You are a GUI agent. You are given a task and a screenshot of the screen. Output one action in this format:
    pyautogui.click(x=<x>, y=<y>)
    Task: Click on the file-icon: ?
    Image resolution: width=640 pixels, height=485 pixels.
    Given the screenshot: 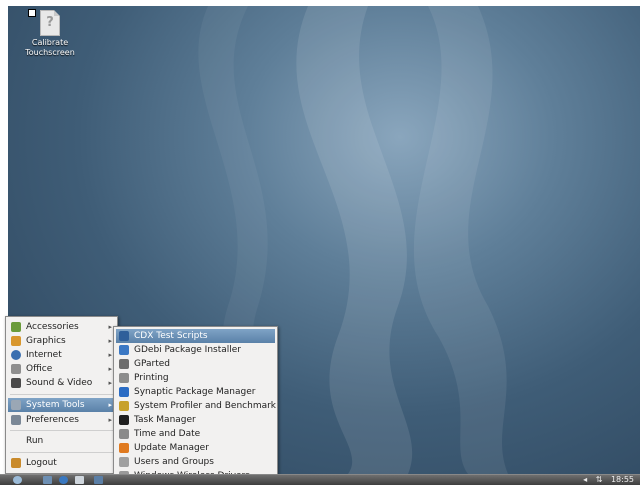 What is the action you would take?
    pyautogui.click(x=50, y=23)
    